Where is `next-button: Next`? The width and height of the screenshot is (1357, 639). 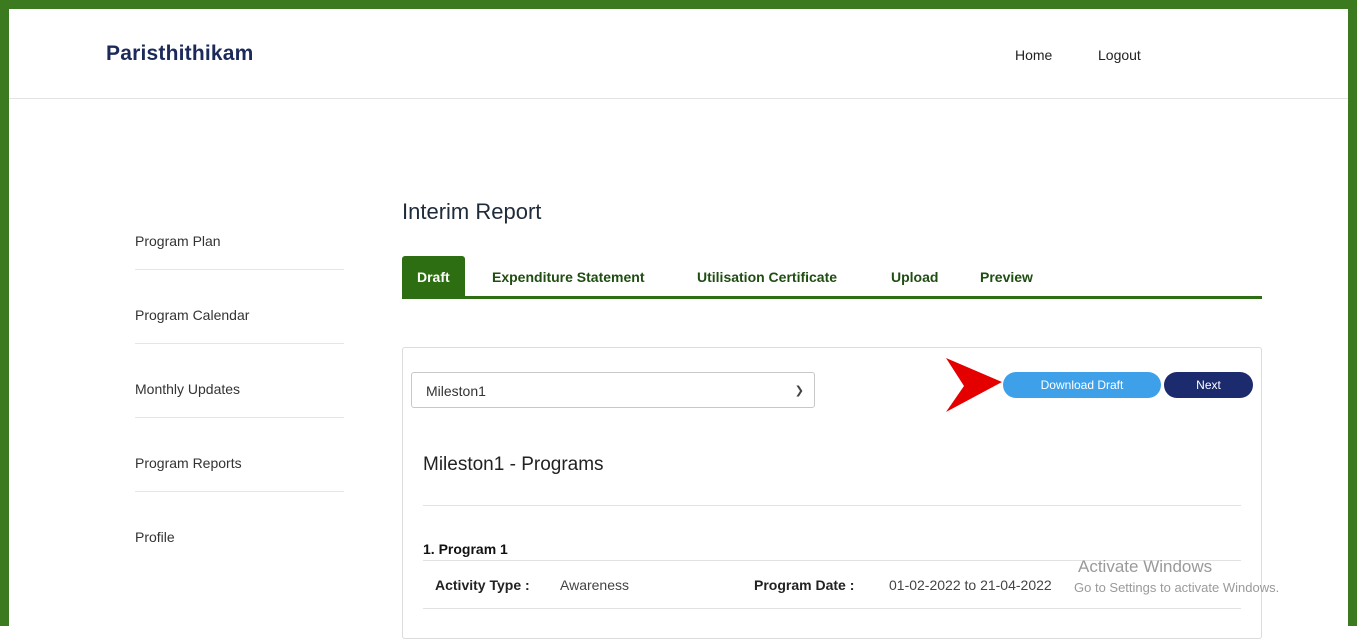
next-button: Next is located at coordinates (1208, 385).